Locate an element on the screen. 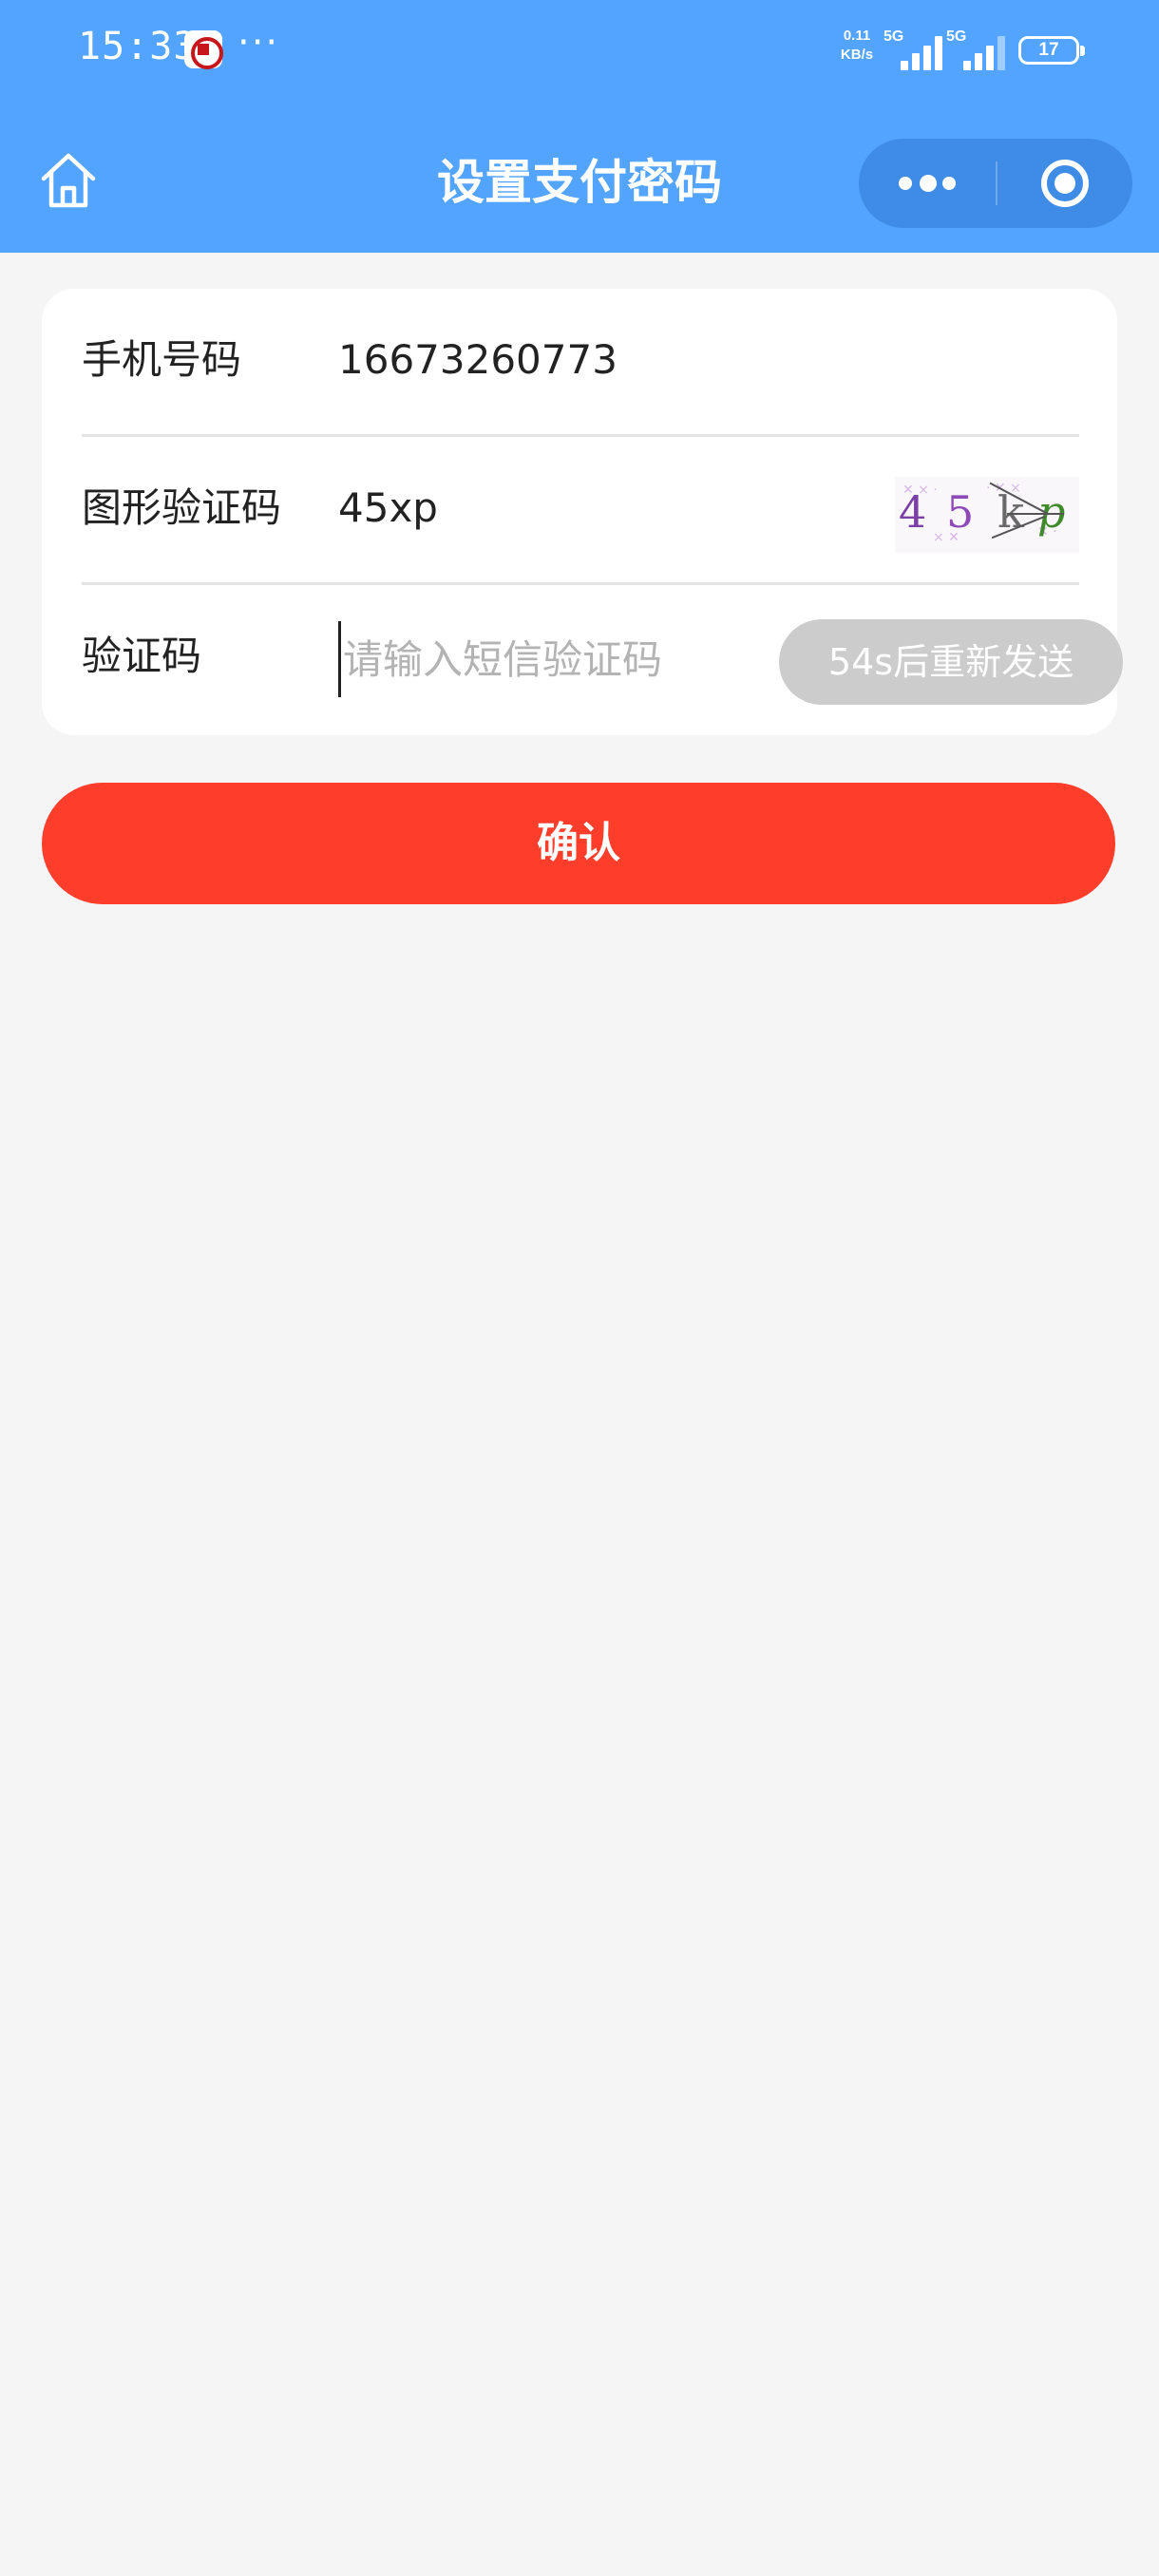 This screenshot has height=2576, width=1159. battery-level: 17 is located at coordinates (1048, 50).